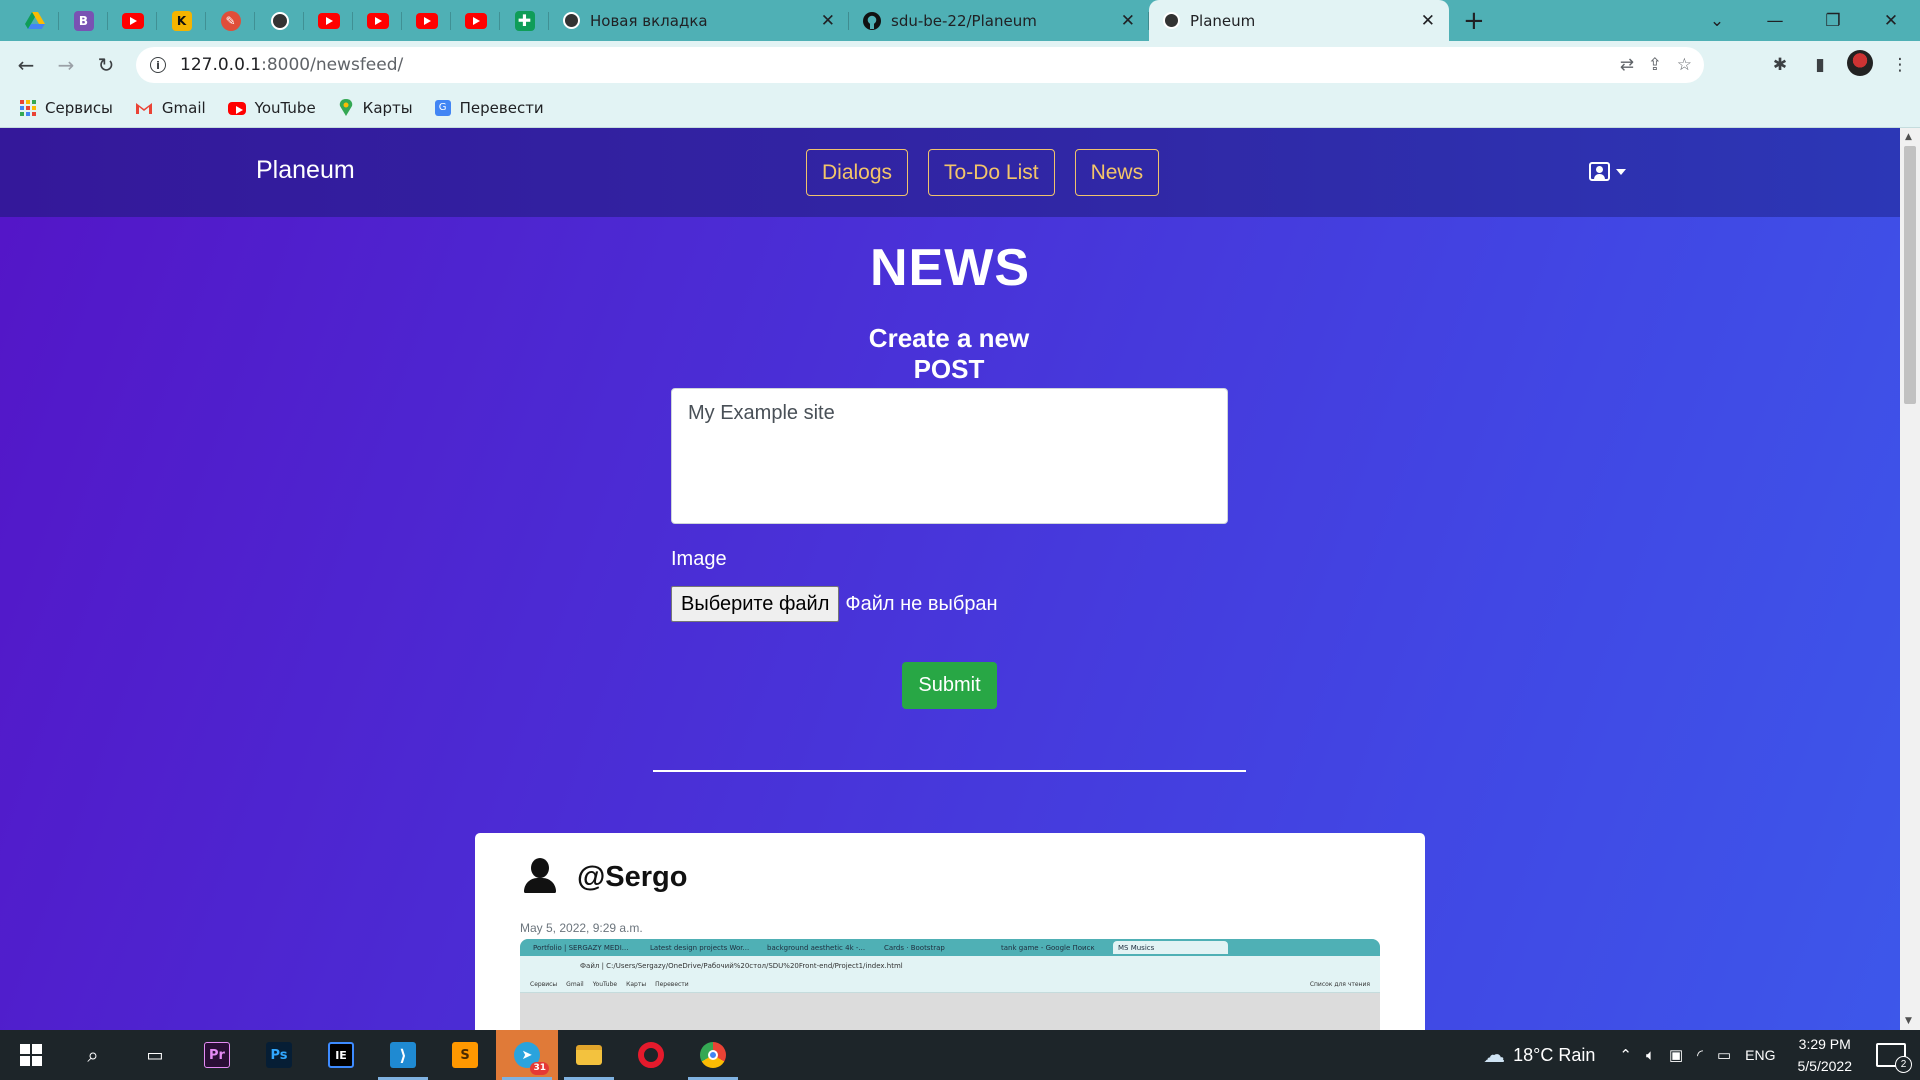  What do you see at coordinates (1825, 1055) in the screenshot?
I see `clock: 3:29 PM 5/5/2022` at bounding box center [1825, 1055].